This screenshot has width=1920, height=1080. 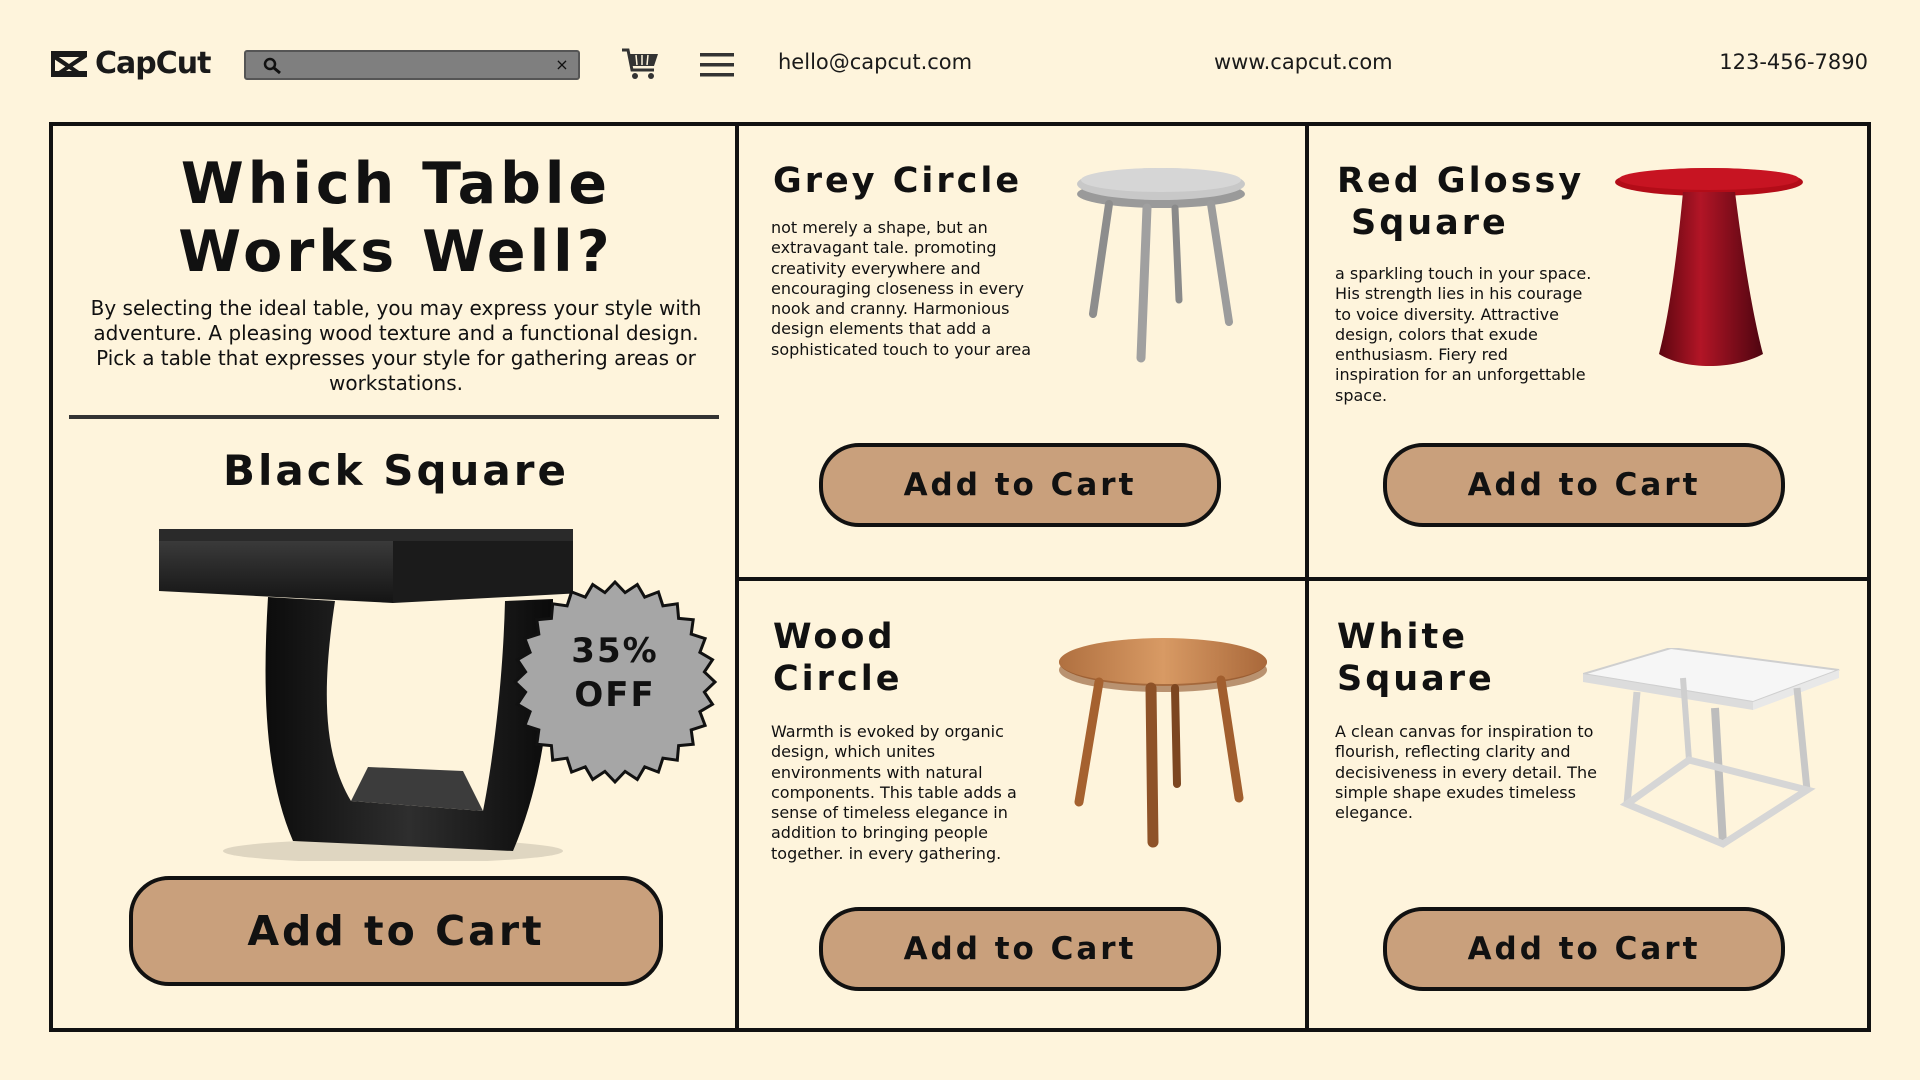 I want to click on product-name: Wood Circle, so click(x=837, y=658).